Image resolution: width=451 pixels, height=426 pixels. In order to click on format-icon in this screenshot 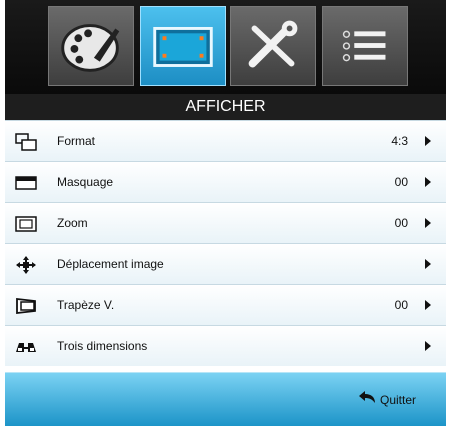, I will do `click(26, 142)`.